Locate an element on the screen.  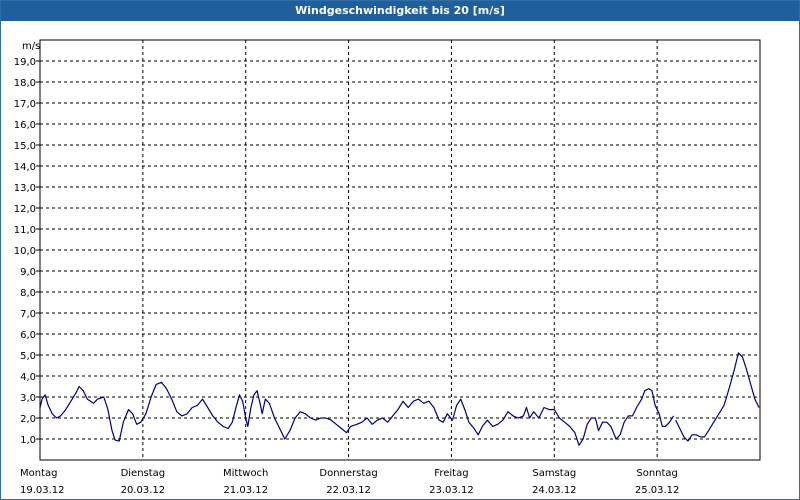
y-tick-label: 16,0 is located at coordinates (25, 125).